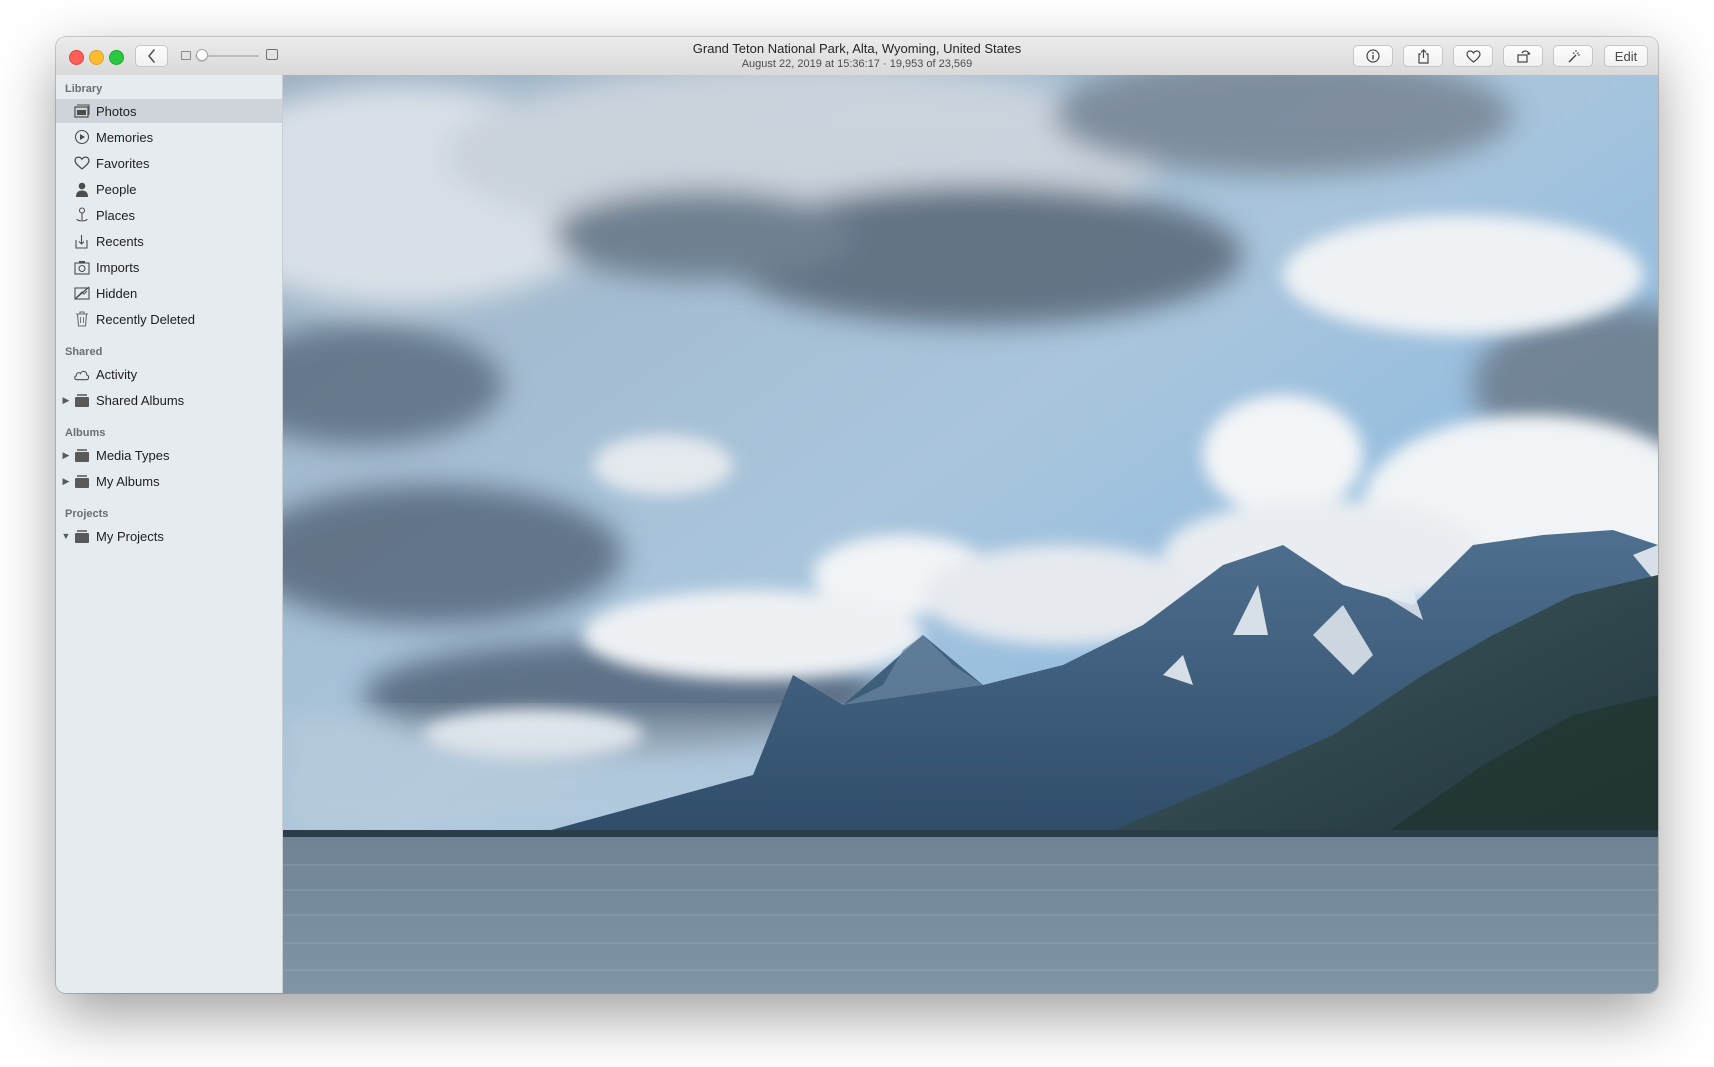  I want to click on section-header-library: Library, so click(84, 89).